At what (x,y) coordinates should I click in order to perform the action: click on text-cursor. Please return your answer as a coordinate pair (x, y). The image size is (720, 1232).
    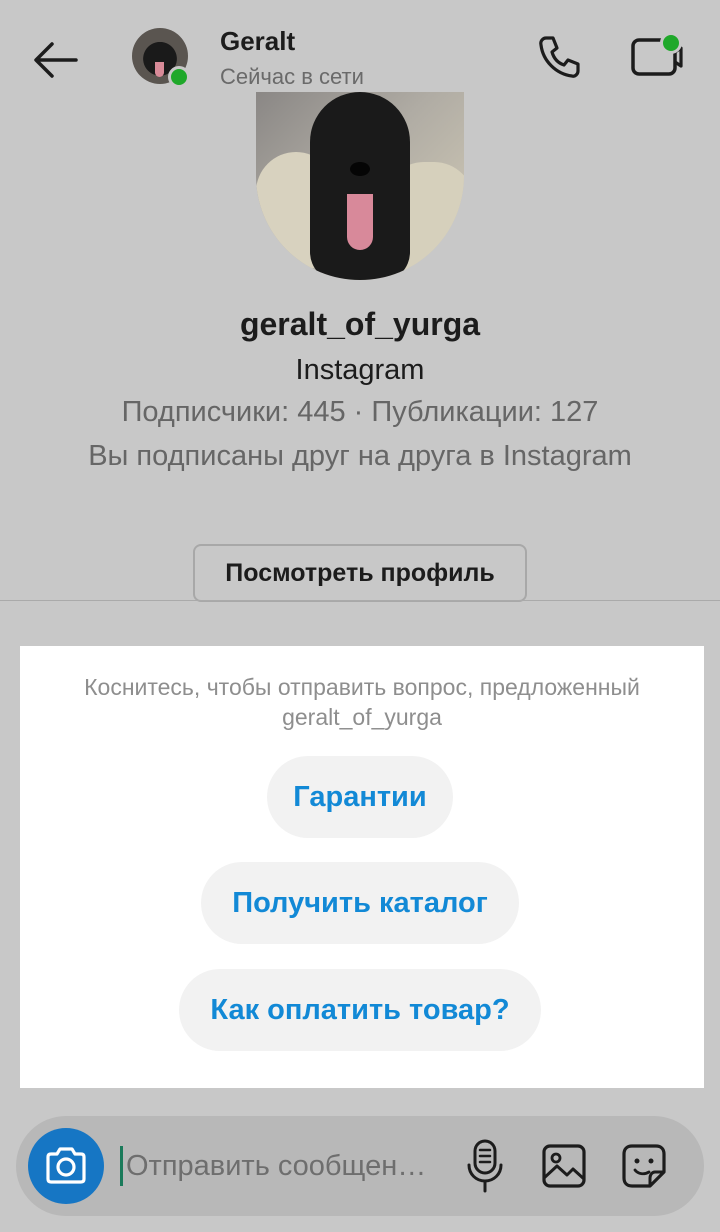
    Looking at the image, I should click on (121, 1166).